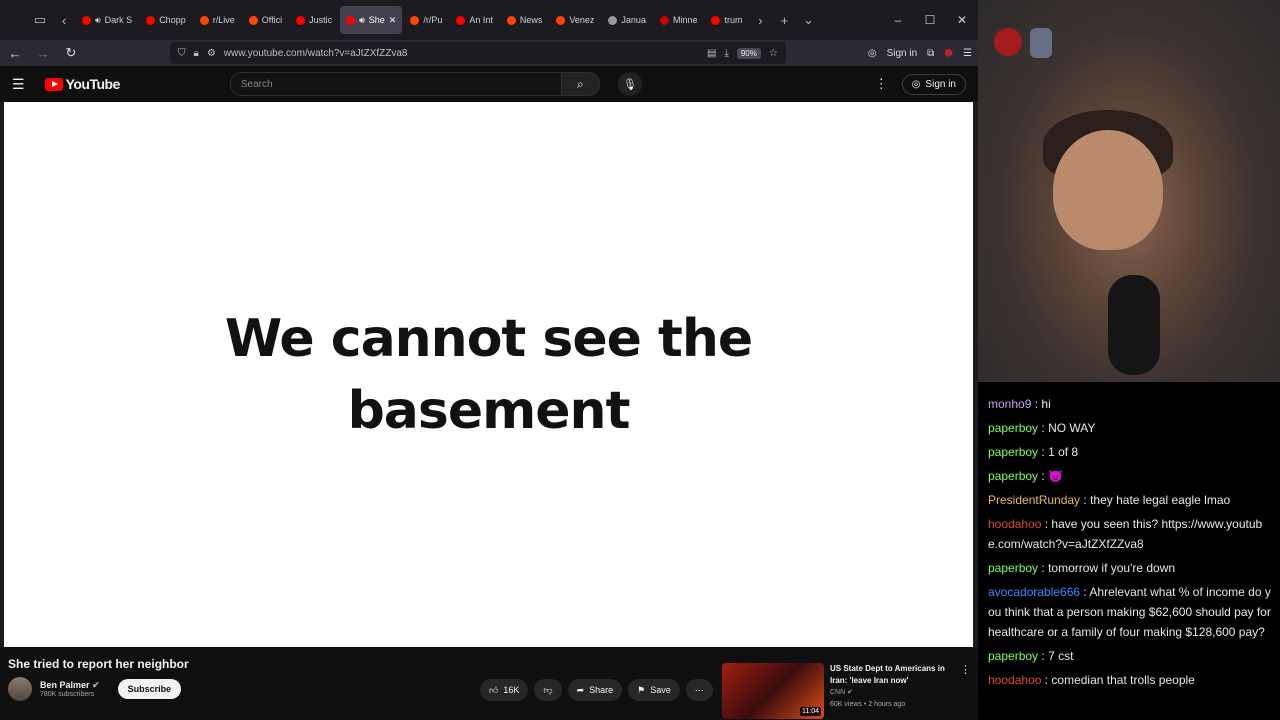  I want to click on youtube-header: ☰ YouTube Search ⌕ 🎙︎ ⋮ ◎ Sign in, so click(489, 84).